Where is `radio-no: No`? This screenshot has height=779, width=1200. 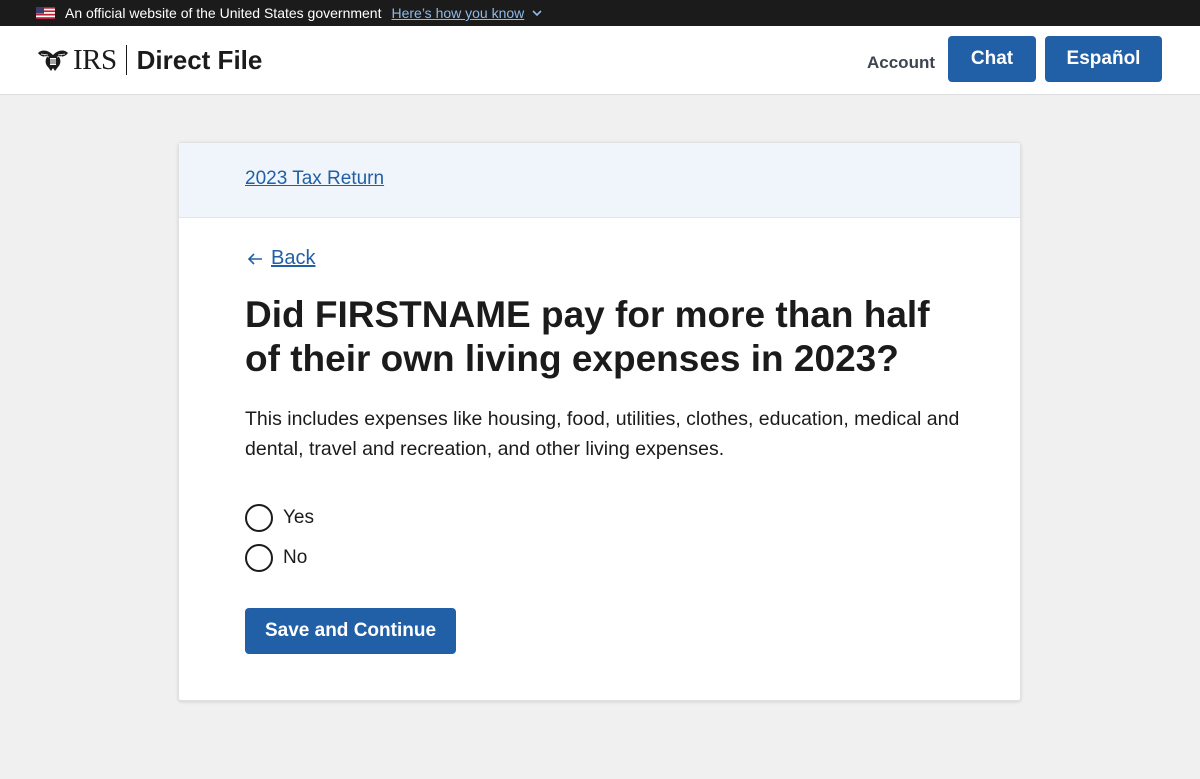 radio-no: No is located at coordinates (276, 558).